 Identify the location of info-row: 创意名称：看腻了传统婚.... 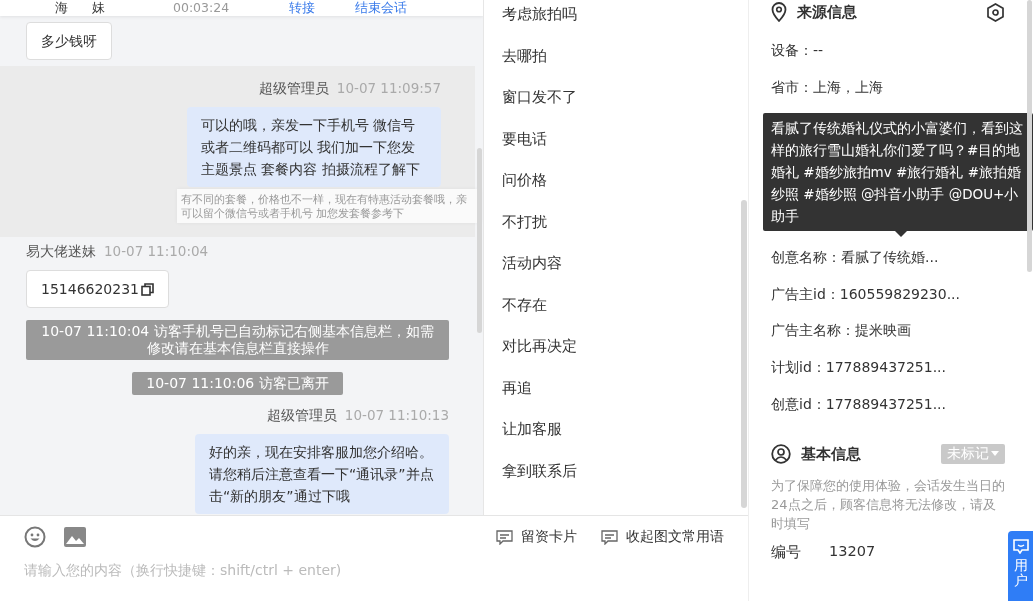
(855, 257).